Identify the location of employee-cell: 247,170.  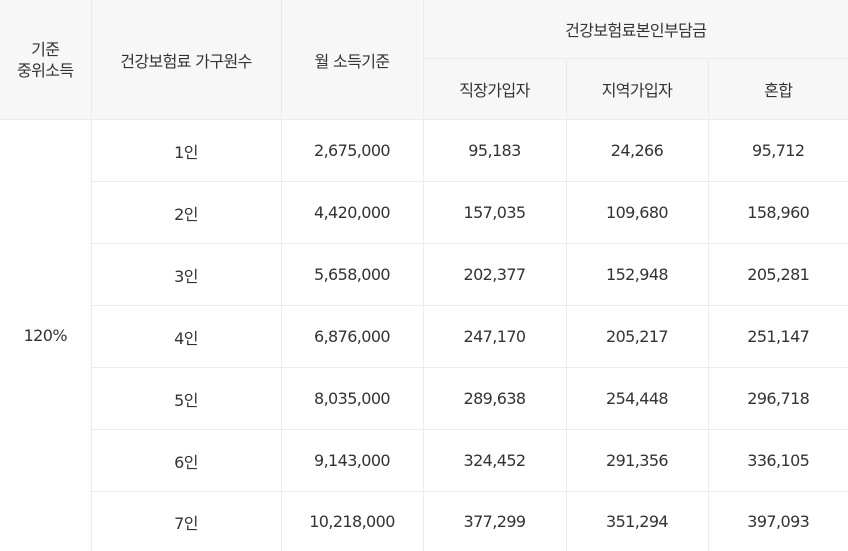
(494, 337).